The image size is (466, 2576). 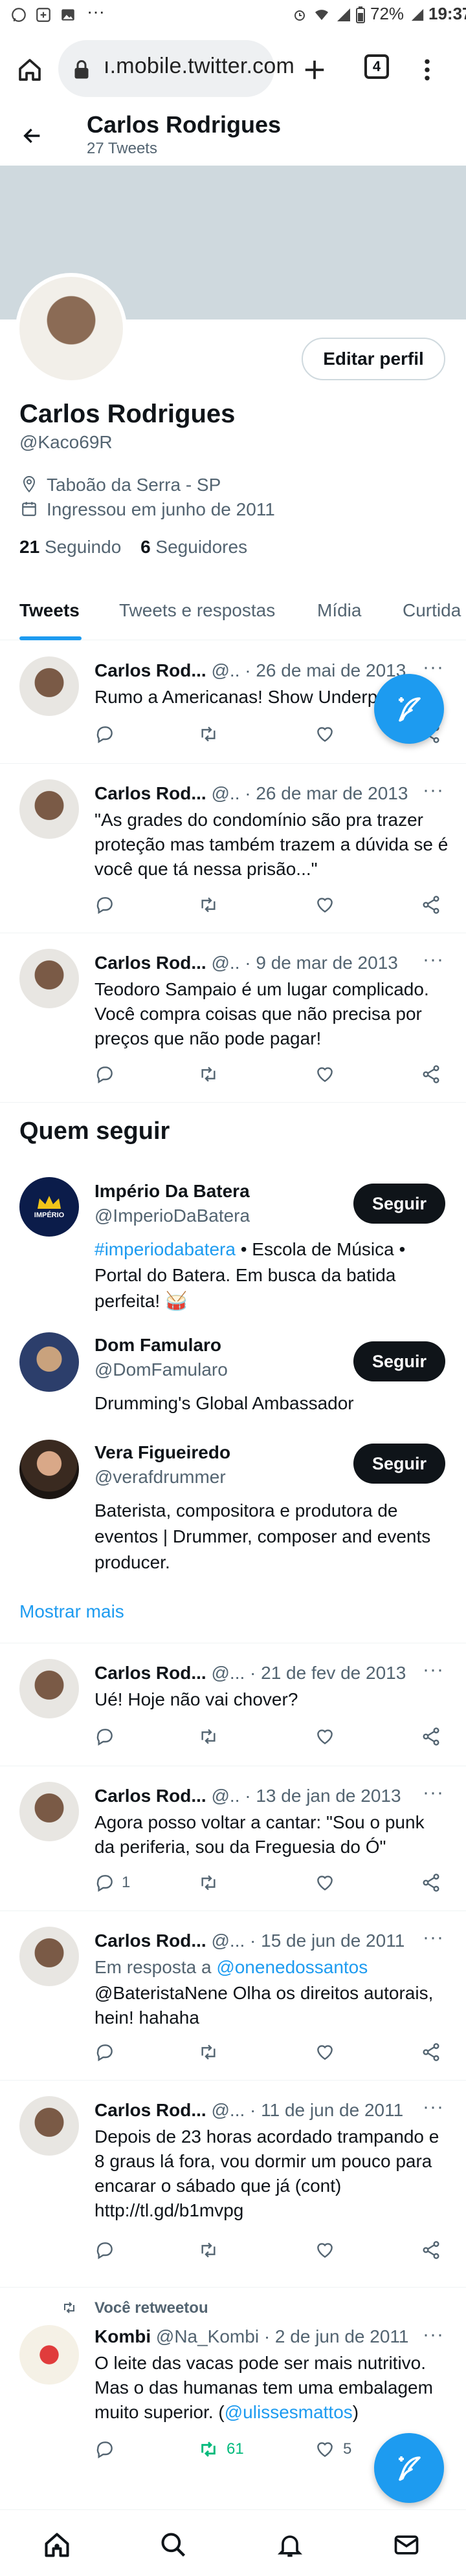 I want to click on tweet-actions: 1, so click(x=269, y=1883).